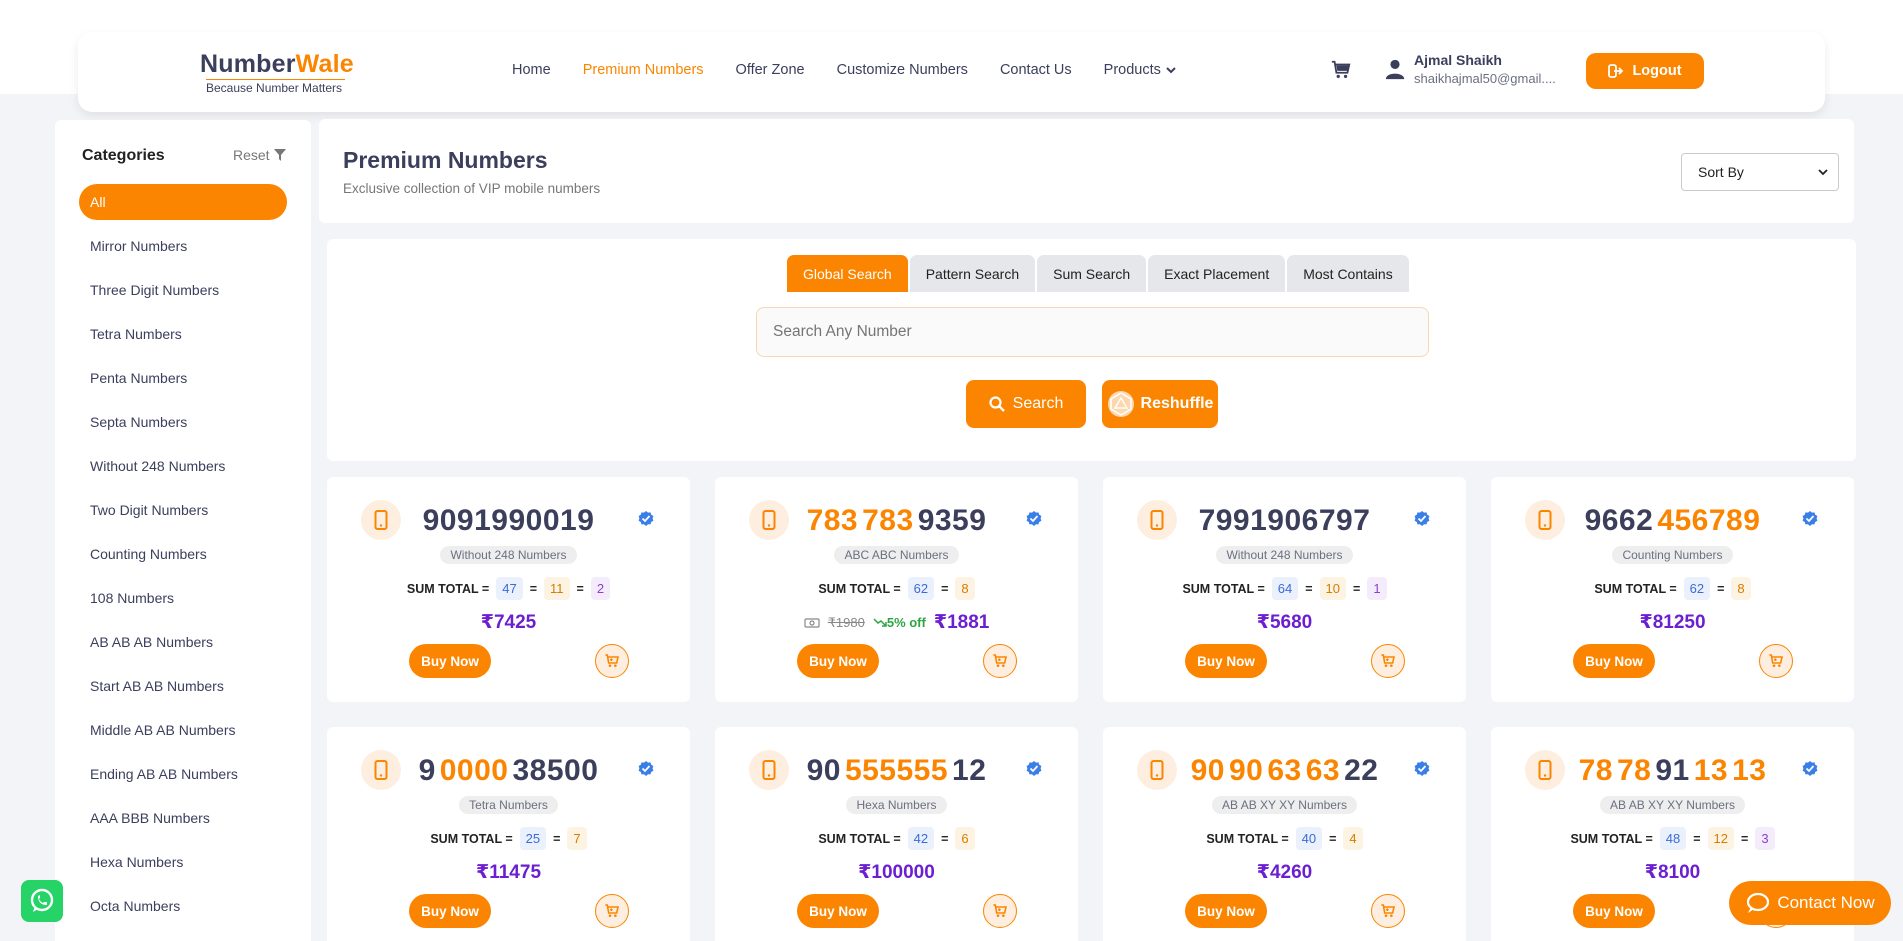 The width and height of the screenshot is (1903, 941). Describe the element at coordinates (1672, 771) in the screenshot. I see `mobile-number: 78 78 91 13 13` at that location.